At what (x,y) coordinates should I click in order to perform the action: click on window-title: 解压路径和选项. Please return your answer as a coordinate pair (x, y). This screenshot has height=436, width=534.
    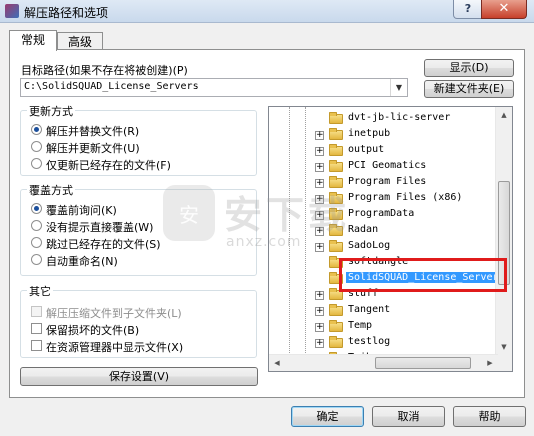
    Looking at the image, I should click on (66, 13).